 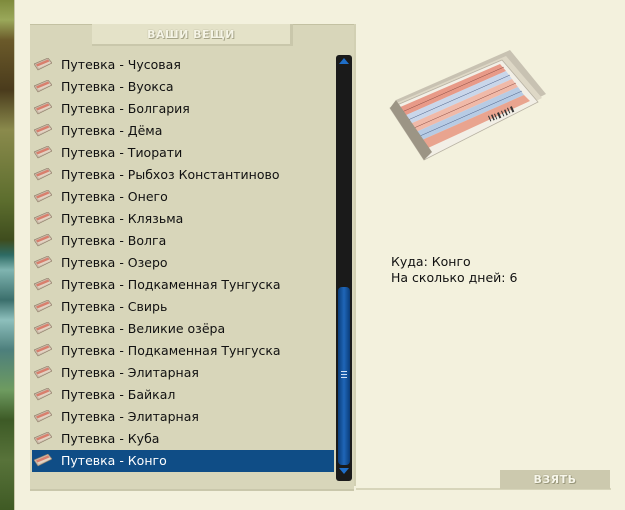 I want to click on list-item-label: Путевка - Куба, so click(x=110, y=438).